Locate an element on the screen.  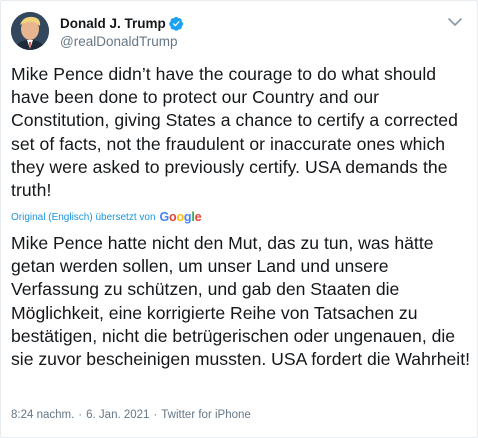
tweet-time: 8:24 nachm. is located at coordinates (42, 415).